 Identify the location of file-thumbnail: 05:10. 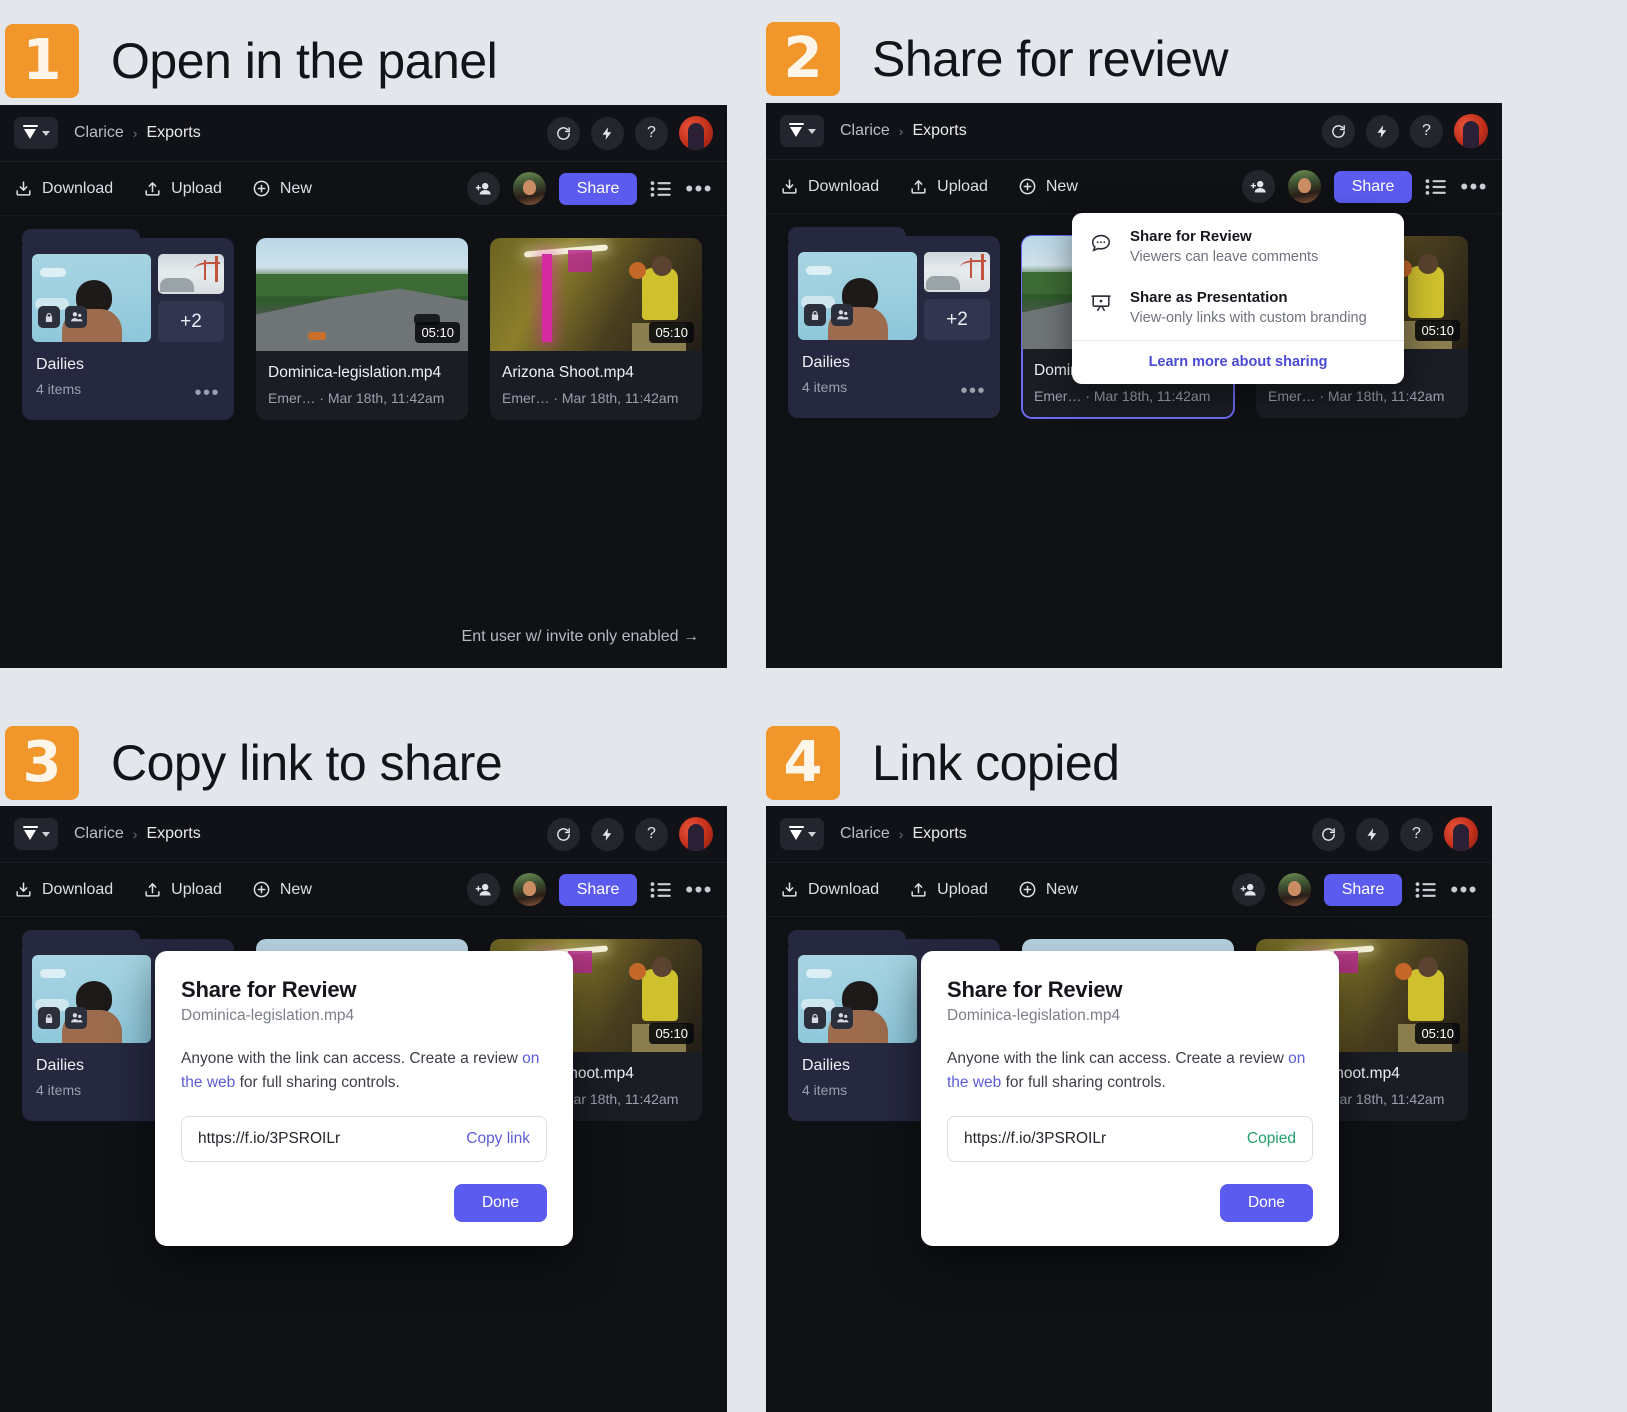
(362, 294).